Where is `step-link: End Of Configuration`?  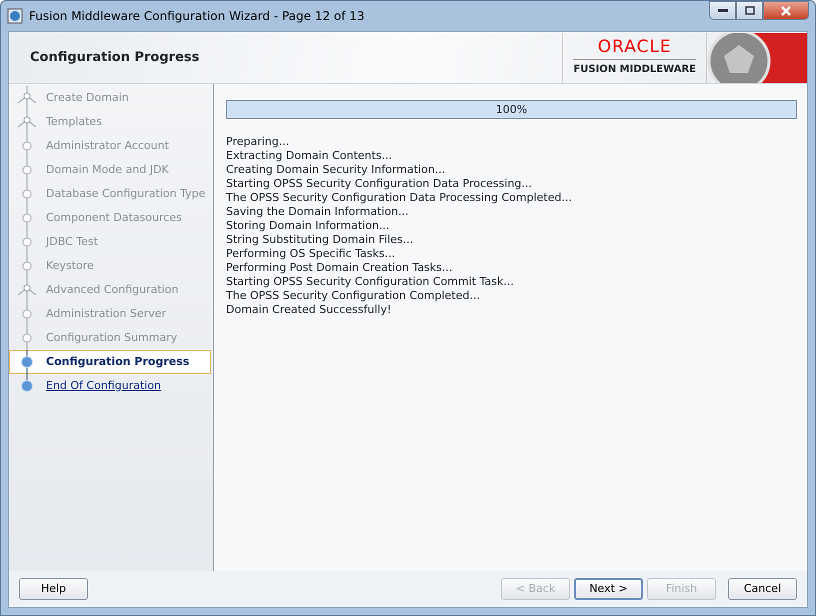
step-link: End Of Configuration is located at coordinates (104, 386).